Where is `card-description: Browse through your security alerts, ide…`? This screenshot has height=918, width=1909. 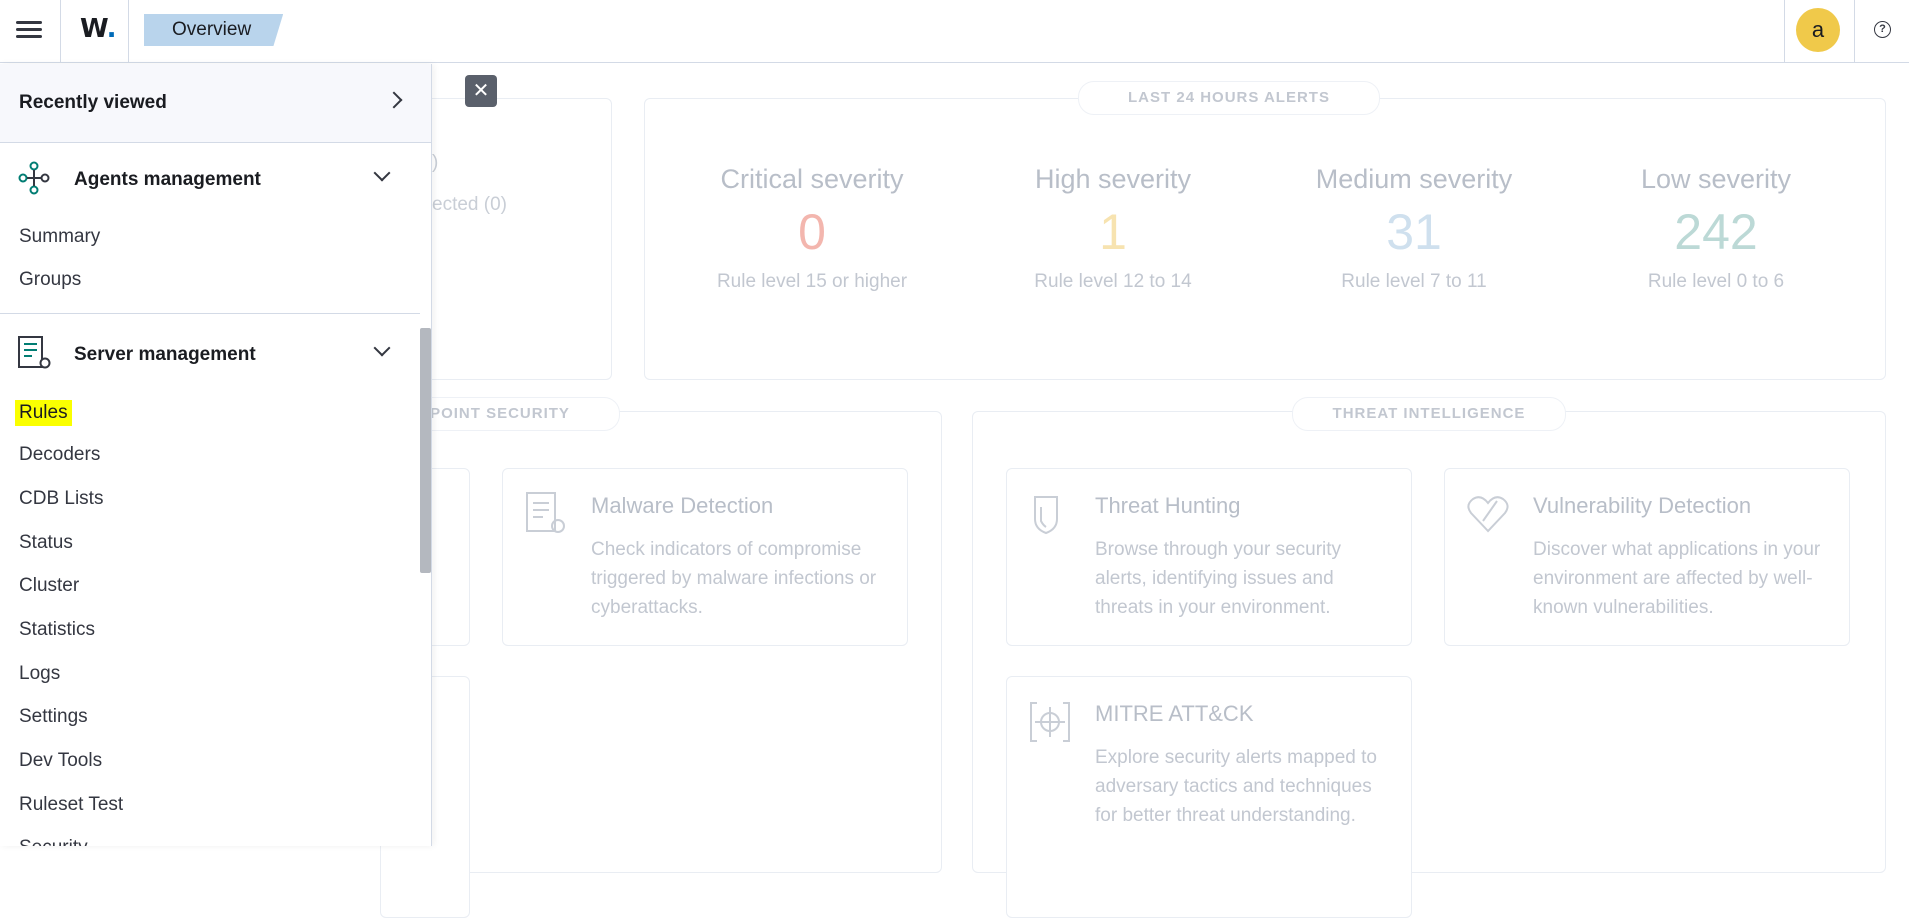 card-description: Browse through your security alerts, ide… is located at coordinates (1218, 578).